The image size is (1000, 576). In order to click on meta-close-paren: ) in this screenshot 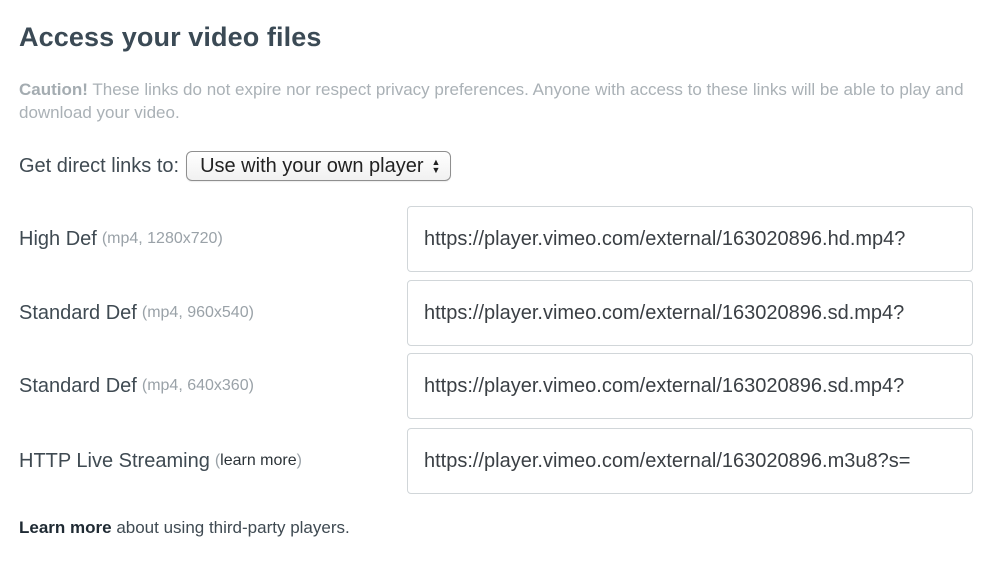, I will do `click(299, 460)`.